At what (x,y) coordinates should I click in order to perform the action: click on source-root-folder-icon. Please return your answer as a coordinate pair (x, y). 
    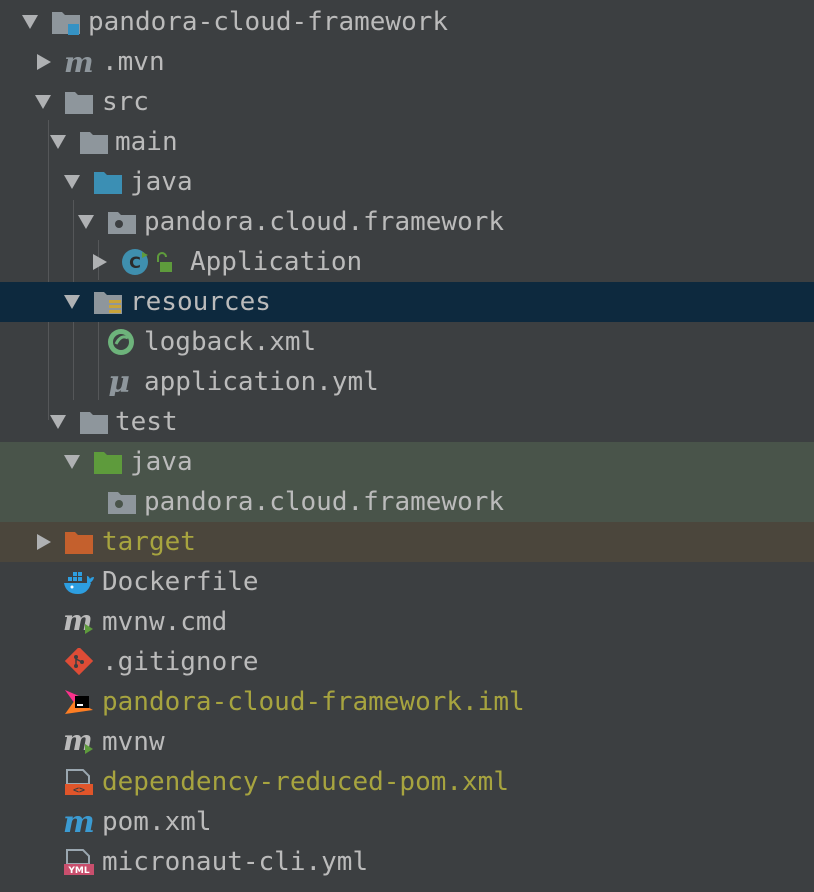
    Looking at the image, I should click on (108, 183).